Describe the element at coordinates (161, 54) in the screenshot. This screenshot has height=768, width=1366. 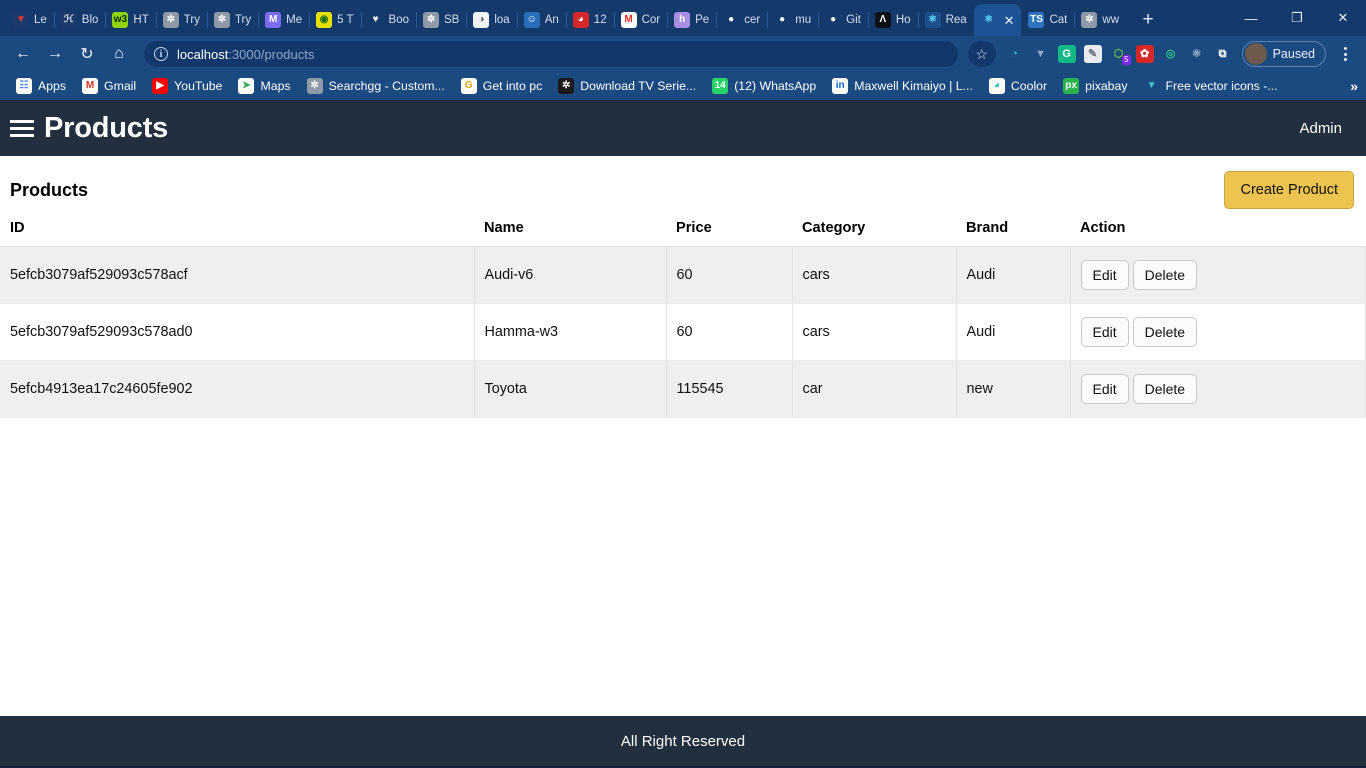
I see `info-icon: i` at that location.